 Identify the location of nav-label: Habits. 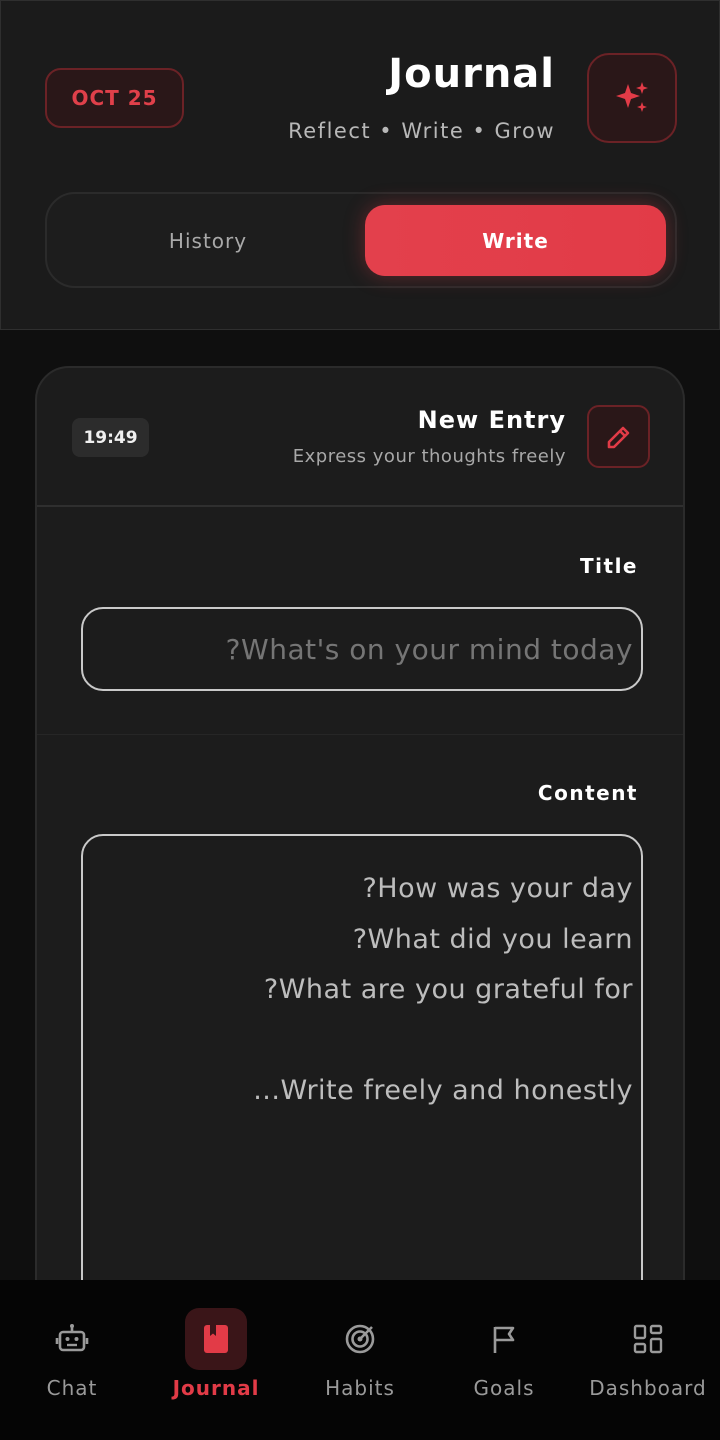
(360, 1388).